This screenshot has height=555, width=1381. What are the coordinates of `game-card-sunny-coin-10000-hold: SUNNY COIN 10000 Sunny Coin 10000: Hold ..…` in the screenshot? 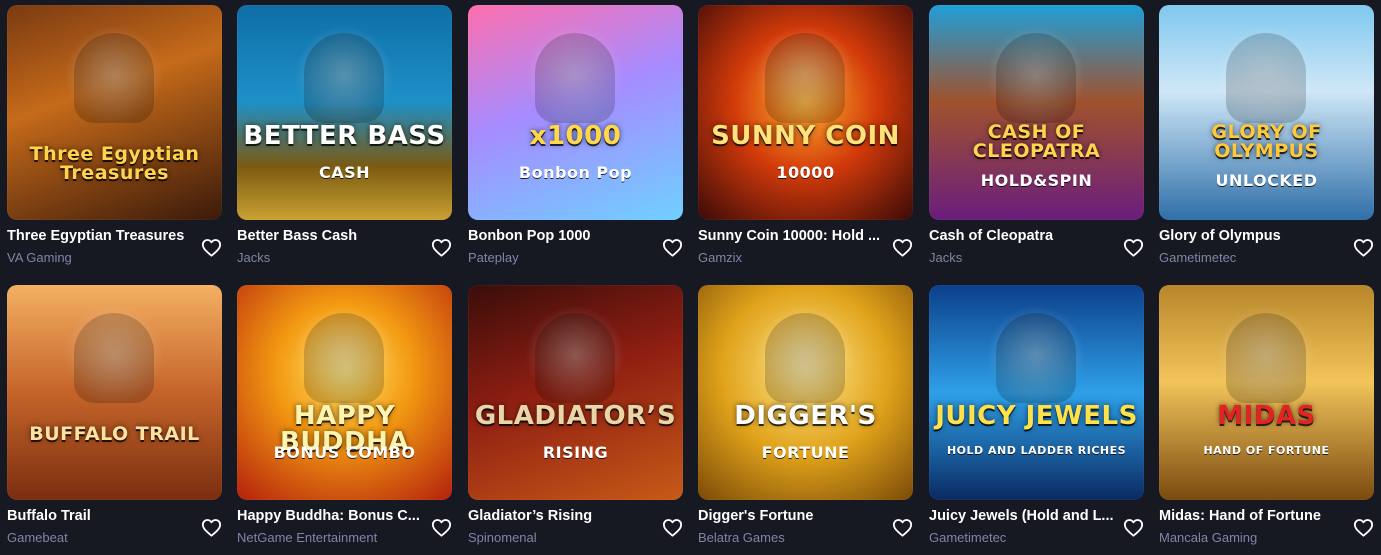 It's located at (805, 140).